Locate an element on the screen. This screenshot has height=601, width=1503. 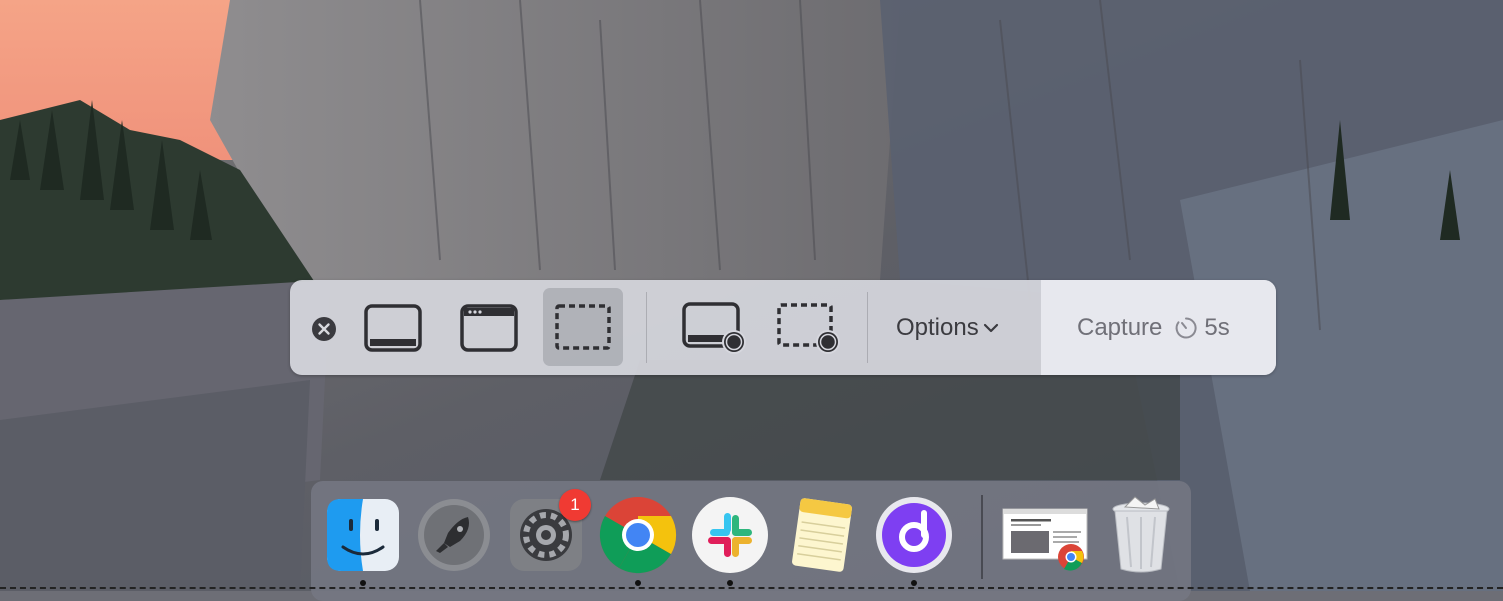
window-icon is located at coordinates (489, 328).